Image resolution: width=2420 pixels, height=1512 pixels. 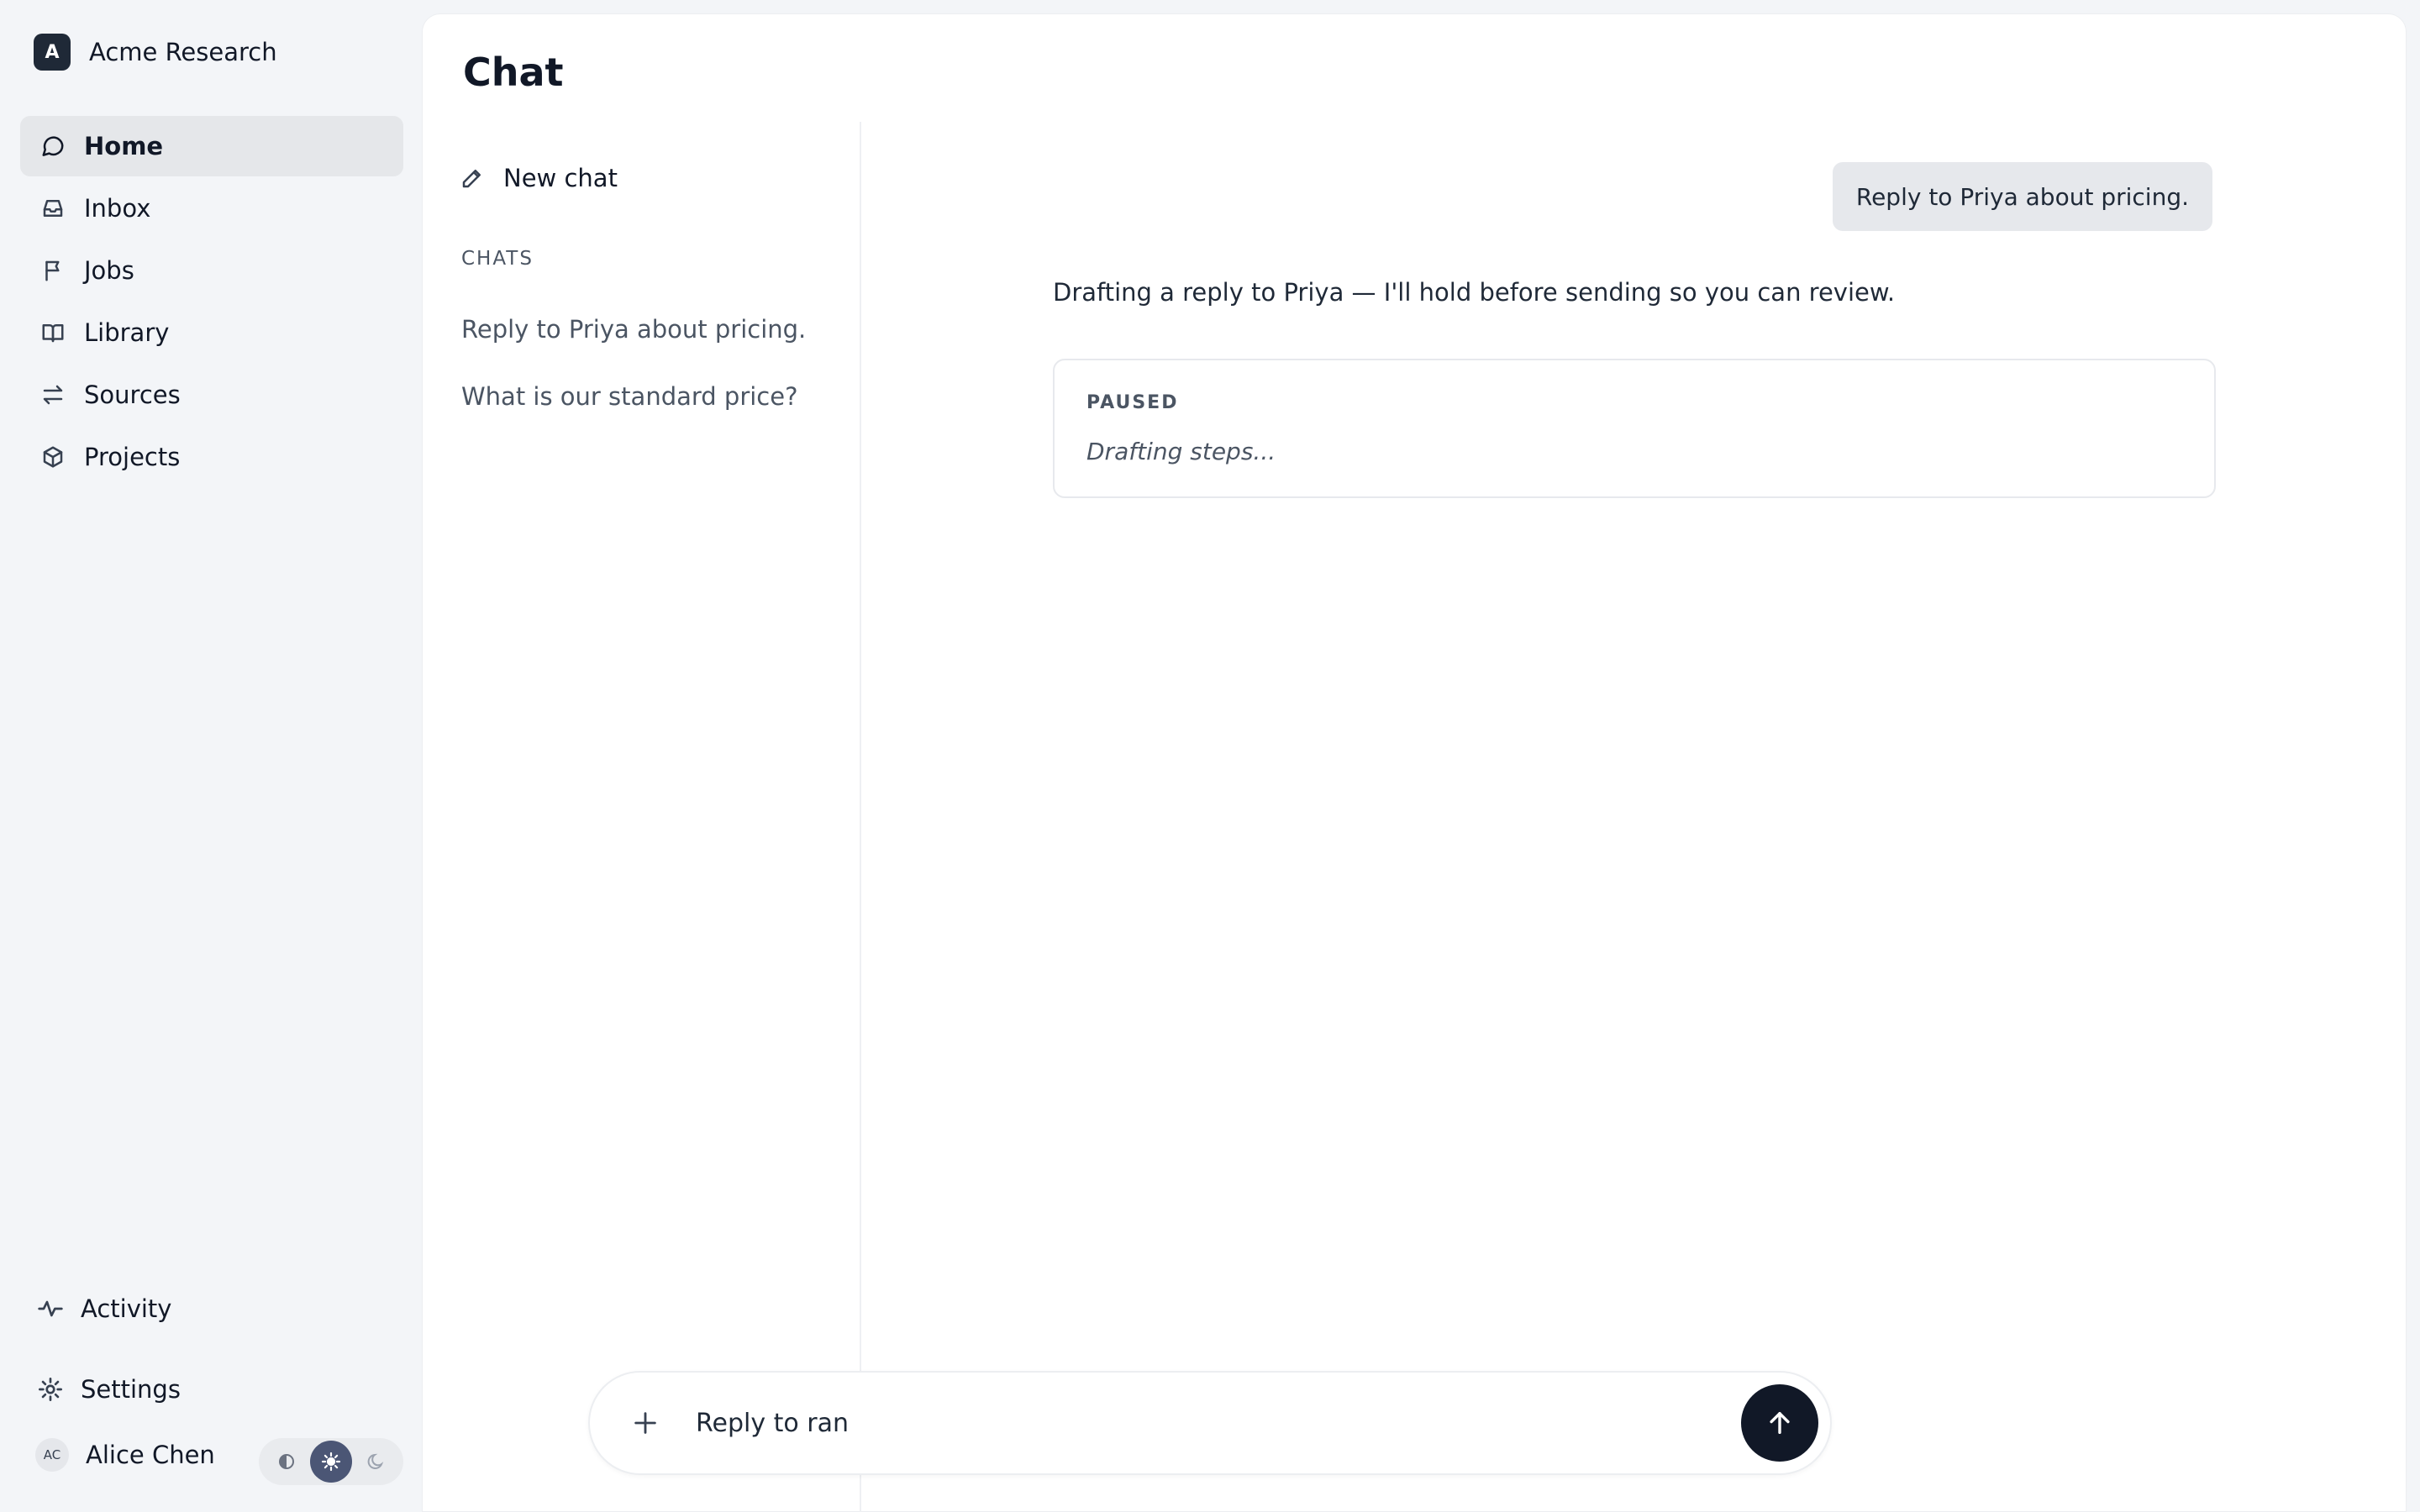 What do you see at coordinates (132, 457) in the screenshot?
I see `sidebar-item-label: Projects` at bounding box center [132, 457].